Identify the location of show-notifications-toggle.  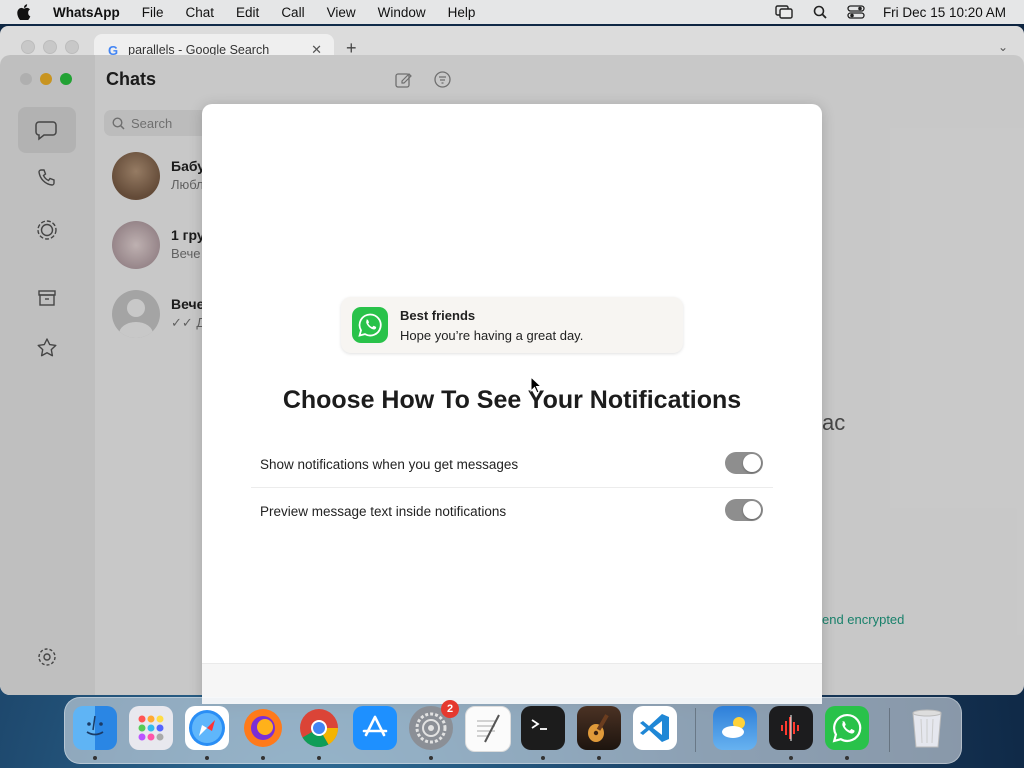
(744, 463).